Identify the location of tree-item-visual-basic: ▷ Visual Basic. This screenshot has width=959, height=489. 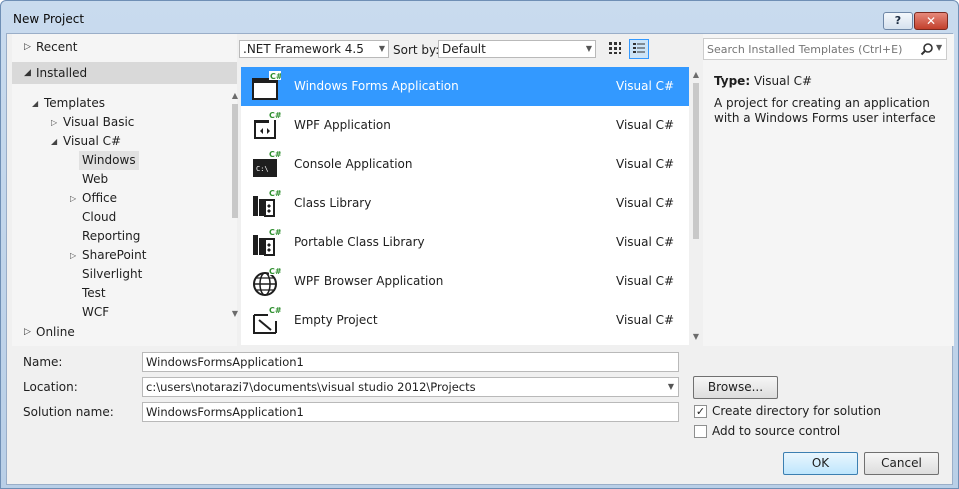
(92, 122).